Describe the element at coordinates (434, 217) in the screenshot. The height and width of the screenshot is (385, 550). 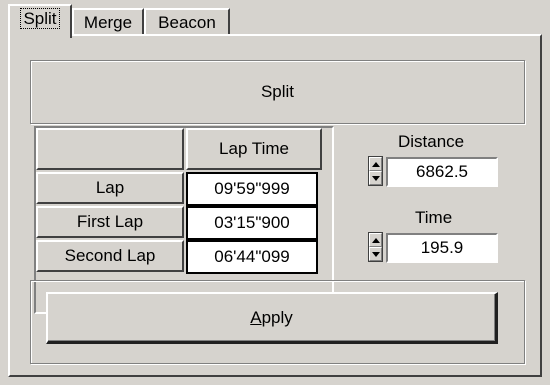
I see `time-label: Time` at that location.